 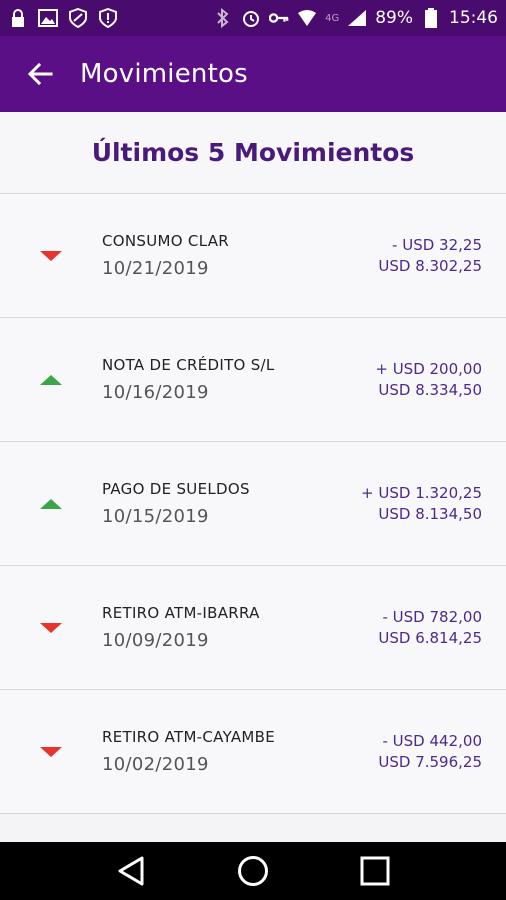 What do you see at coordinates (155, 764) in the screenshot?
I see `movement-date: 10/02/2019` at bounding box center [155, 764].